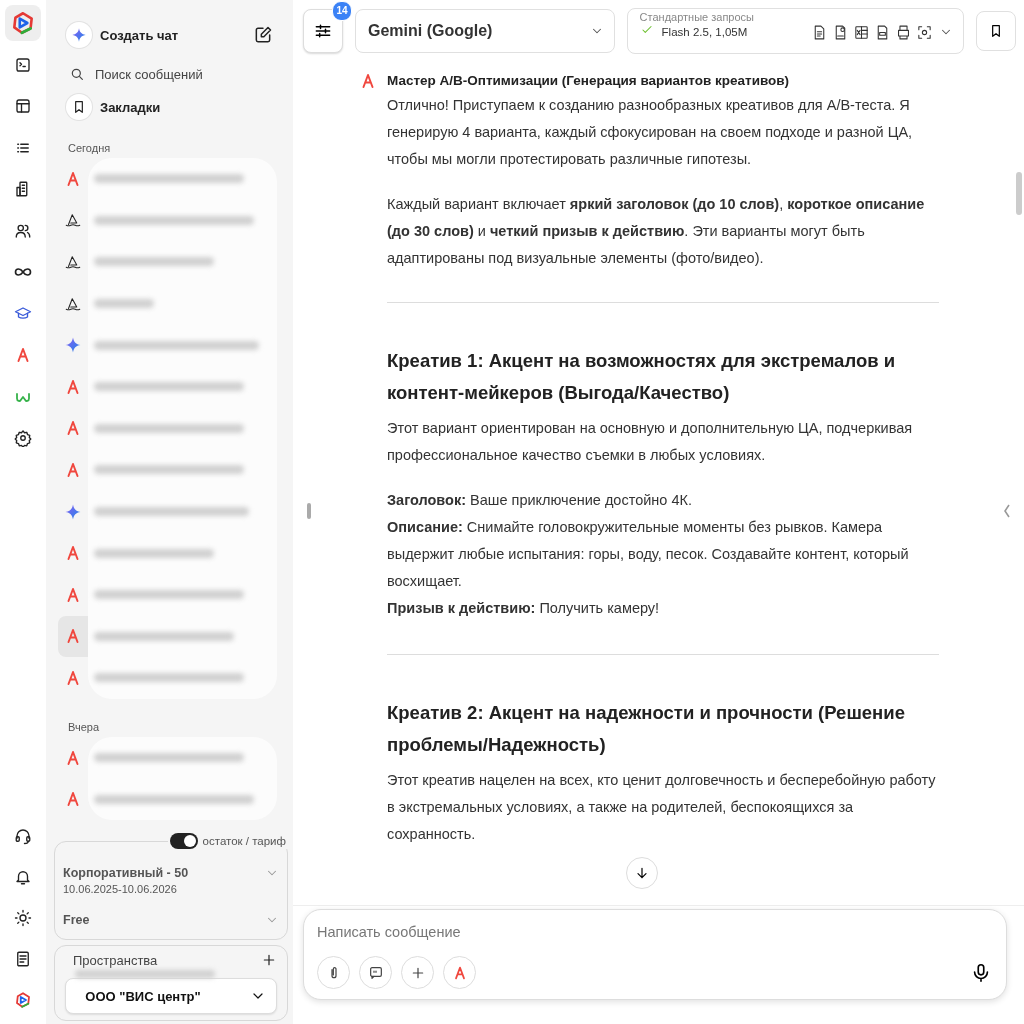 The image size is (1024, 1024). What do you see at coordinates (269, 960) in the screenshot?
I see `plus-icon` at bounding box center [269, 960].